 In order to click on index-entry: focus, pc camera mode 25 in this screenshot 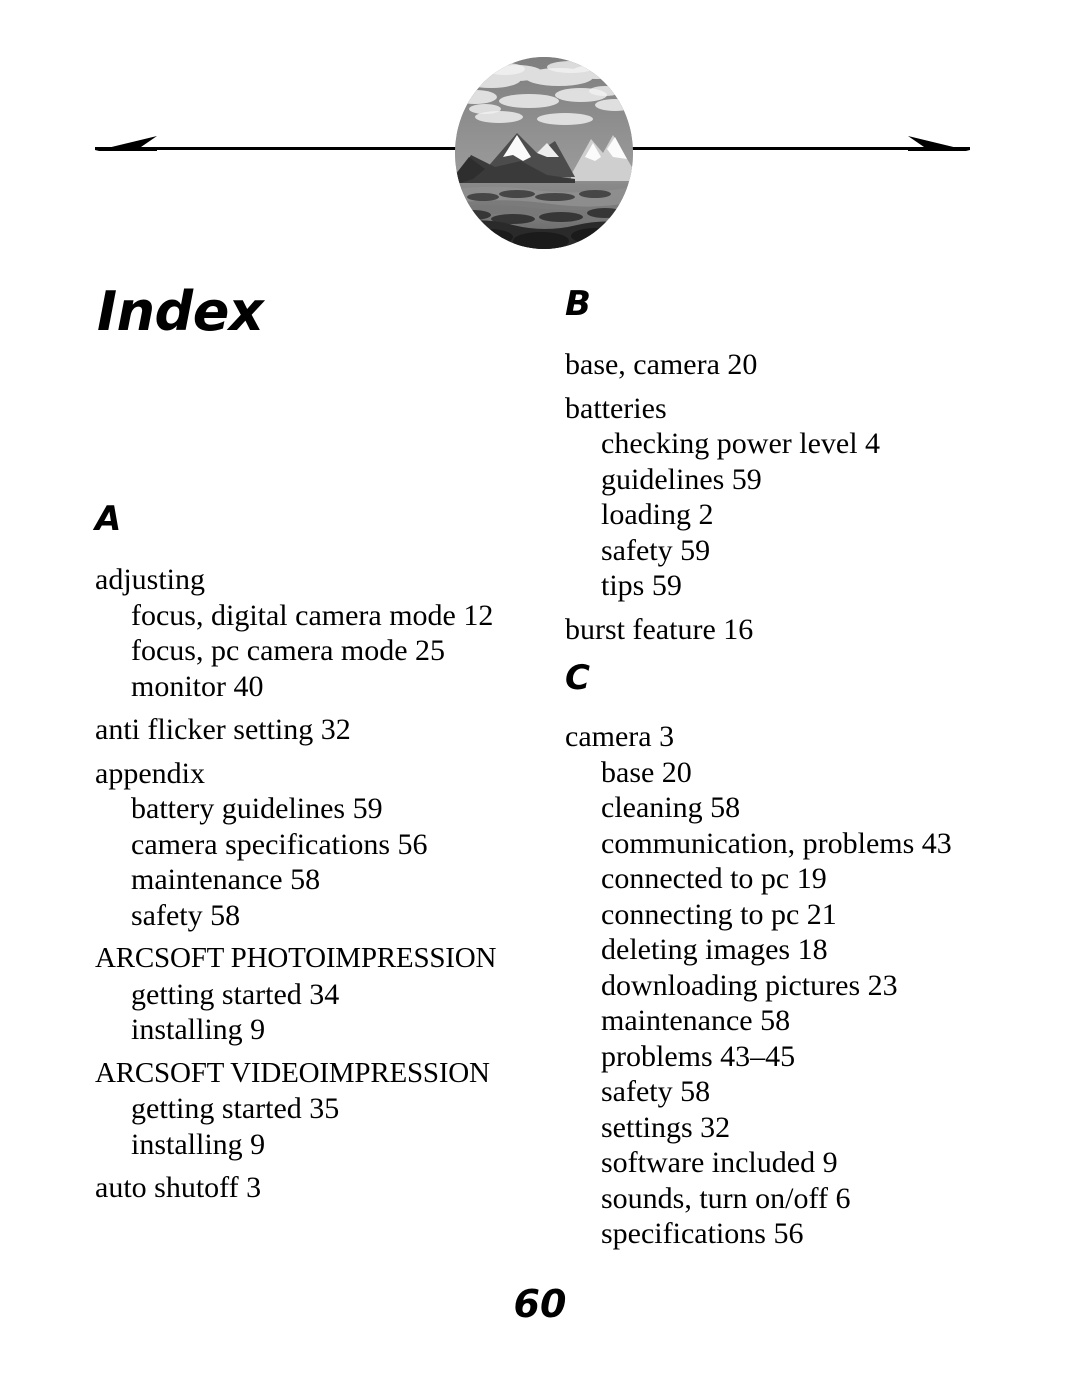, I will do `click(288, 650)`.